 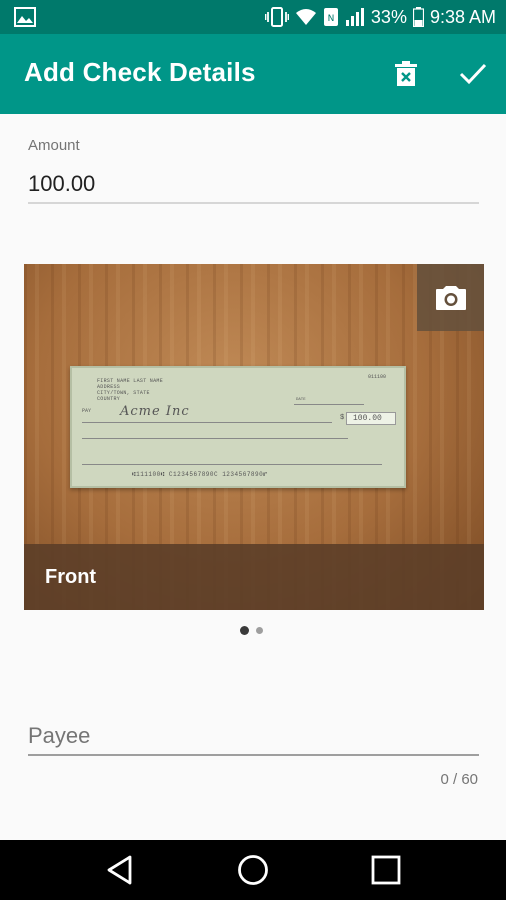 What do you see at coordinates (87, 411) in the screenshot?
I see `check-pay-label: PAY` at bounding box center [87, 411].